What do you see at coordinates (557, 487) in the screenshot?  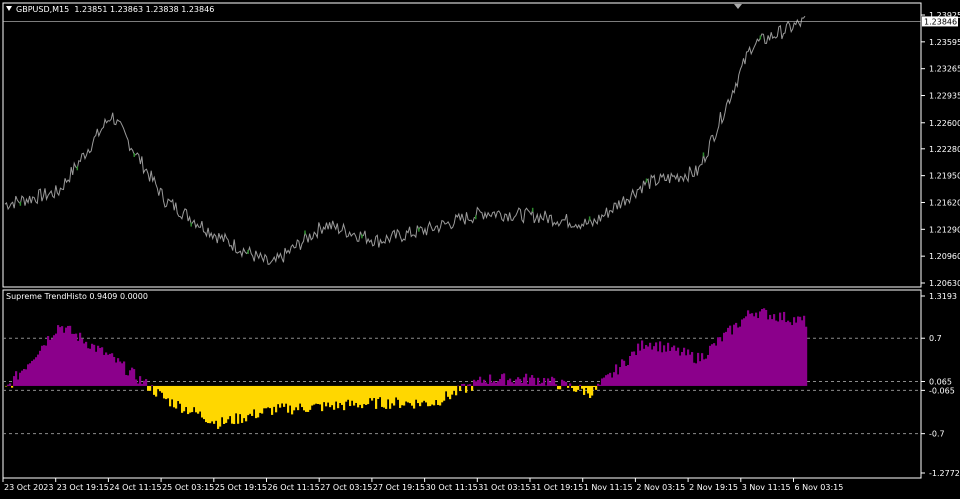 I see `time-tick-label: 31 Oct 19:15` at bounding box center [557, 487].